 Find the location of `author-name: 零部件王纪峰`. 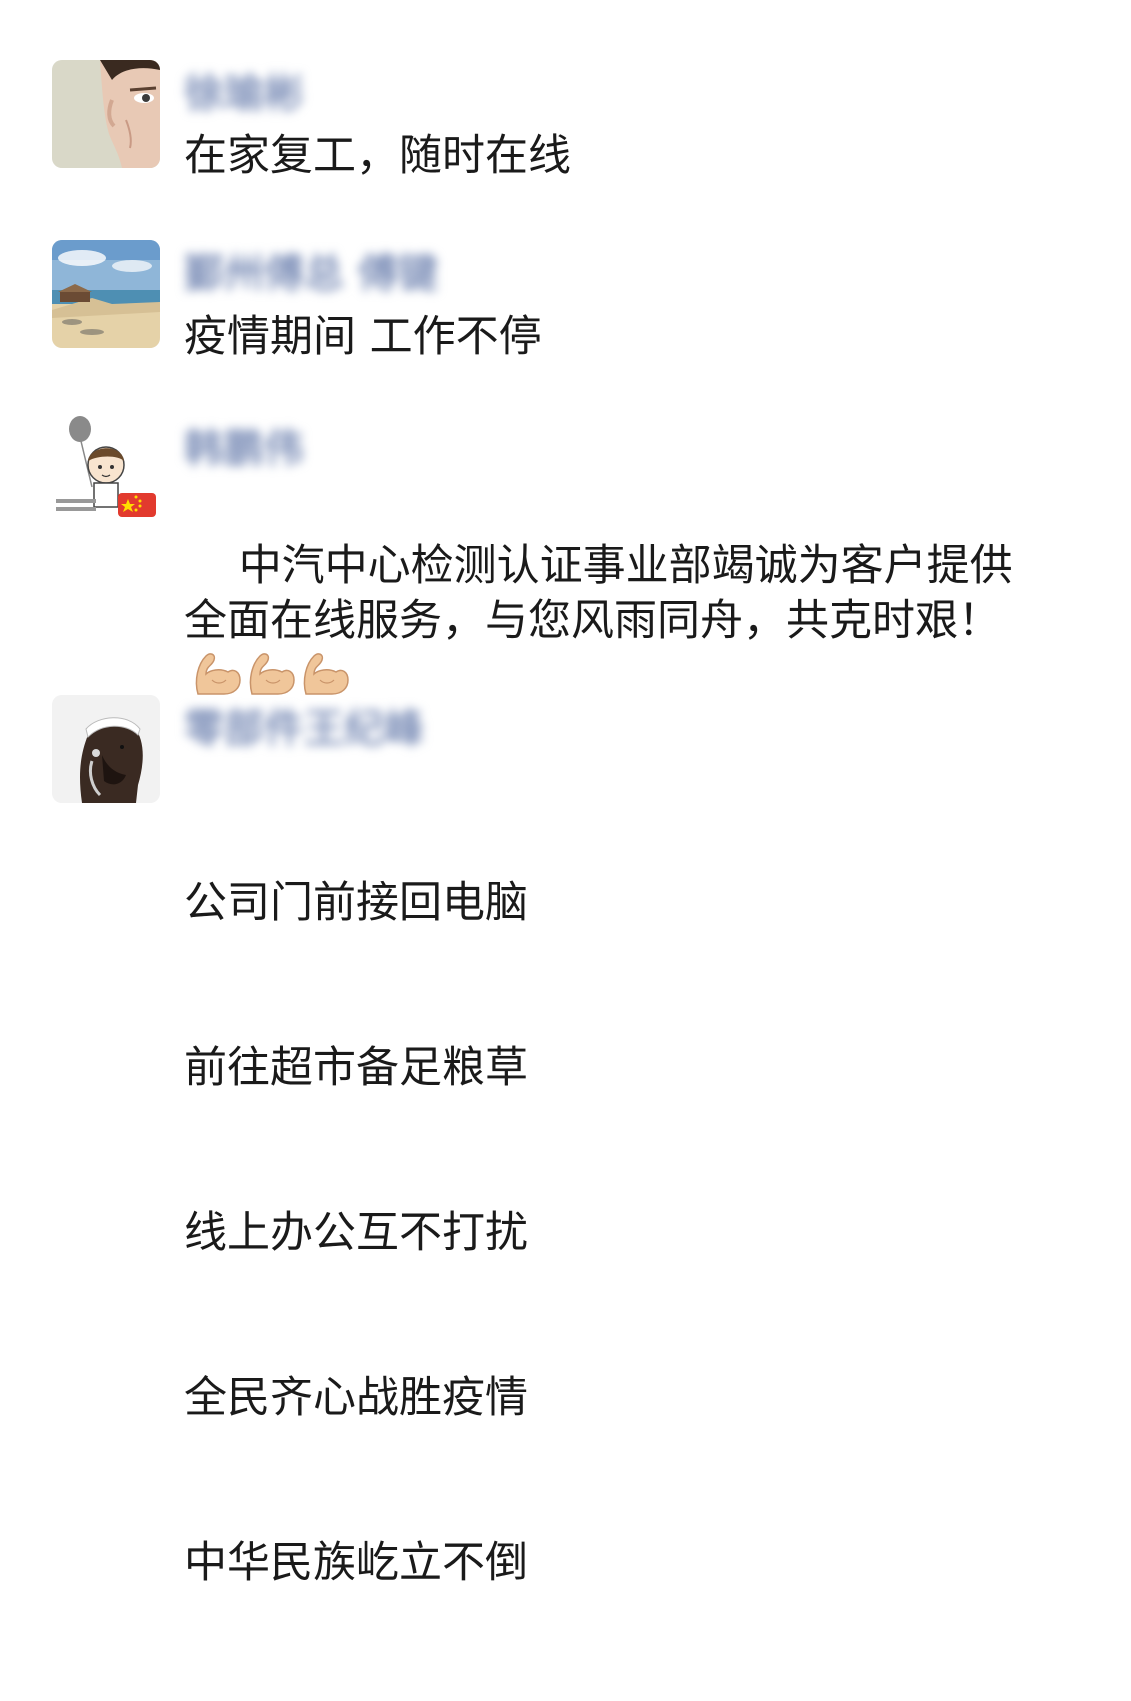

author-name: 零部件王纪峰 is located at coordinates (304, 729).